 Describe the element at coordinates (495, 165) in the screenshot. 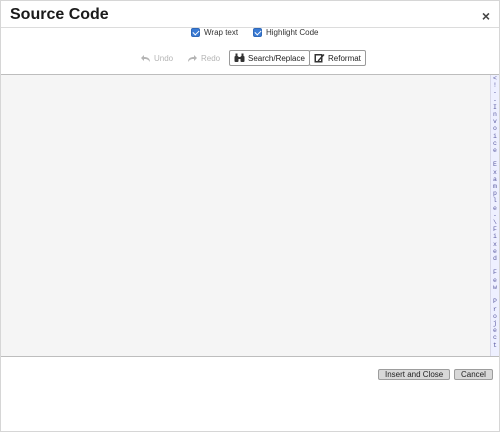

I see `gutter-char: E` at that location.